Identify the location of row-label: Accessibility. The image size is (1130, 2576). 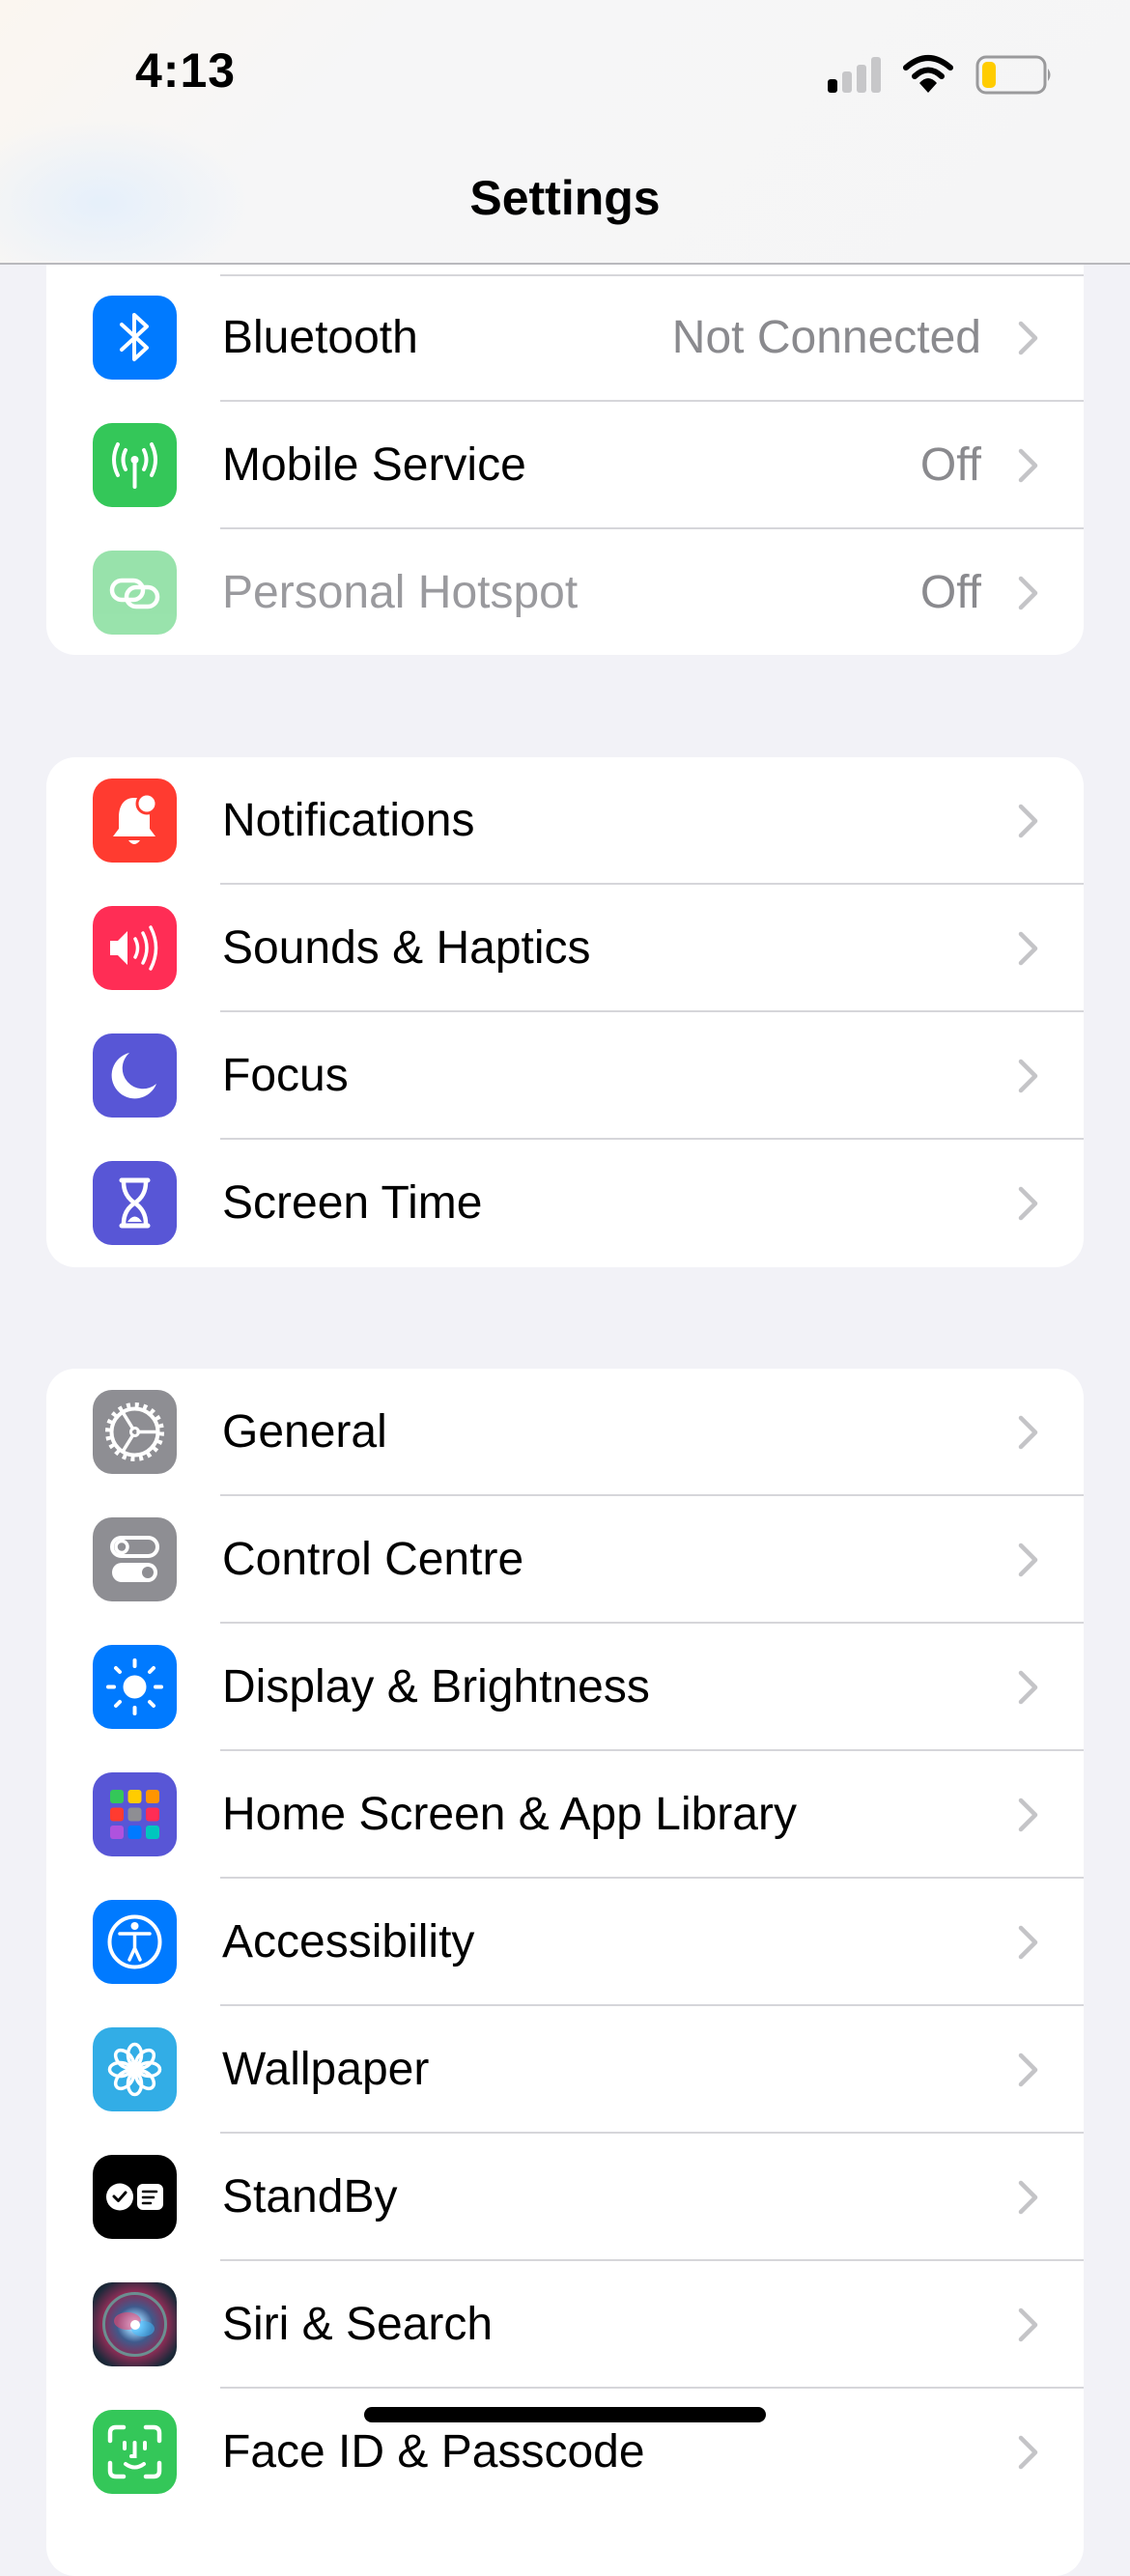
(348, 1941).